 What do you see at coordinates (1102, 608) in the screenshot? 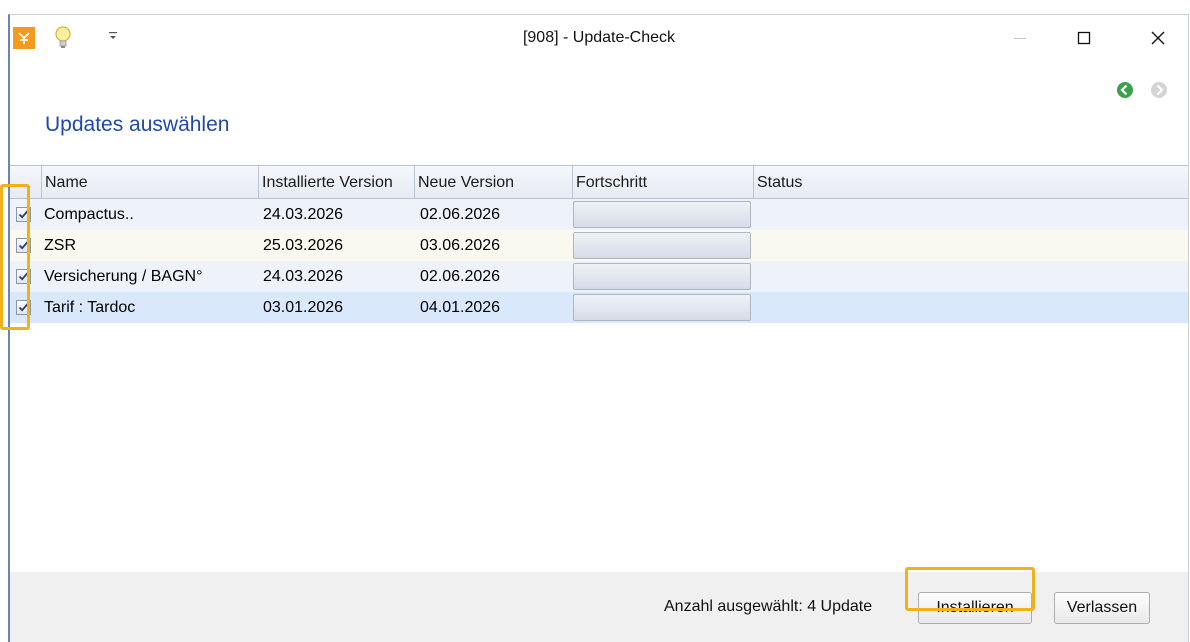
I see `exit-button: Verlassen` at bounding box center [1102, 608].